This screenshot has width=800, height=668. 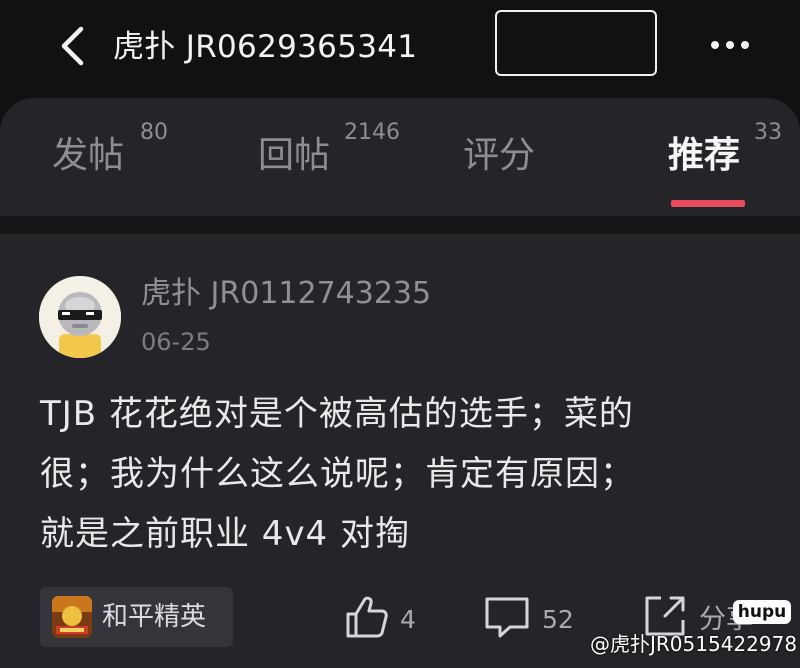 I want to click on avatar, so click(x=80, y=317).